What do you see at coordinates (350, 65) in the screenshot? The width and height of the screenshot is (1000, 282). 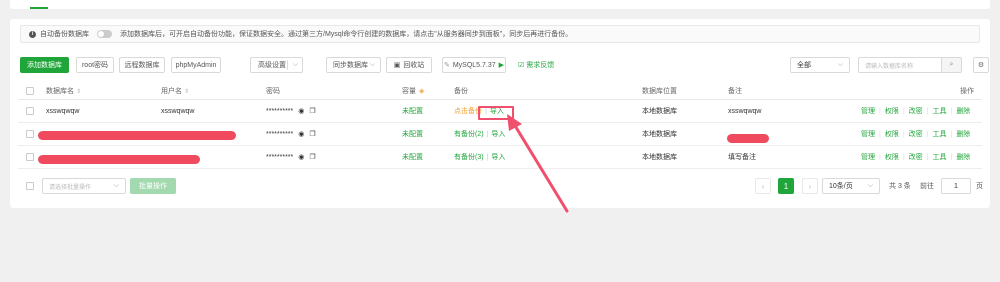 I see `sync-database-label: 同步数据库` at bounding box center [350, 65].